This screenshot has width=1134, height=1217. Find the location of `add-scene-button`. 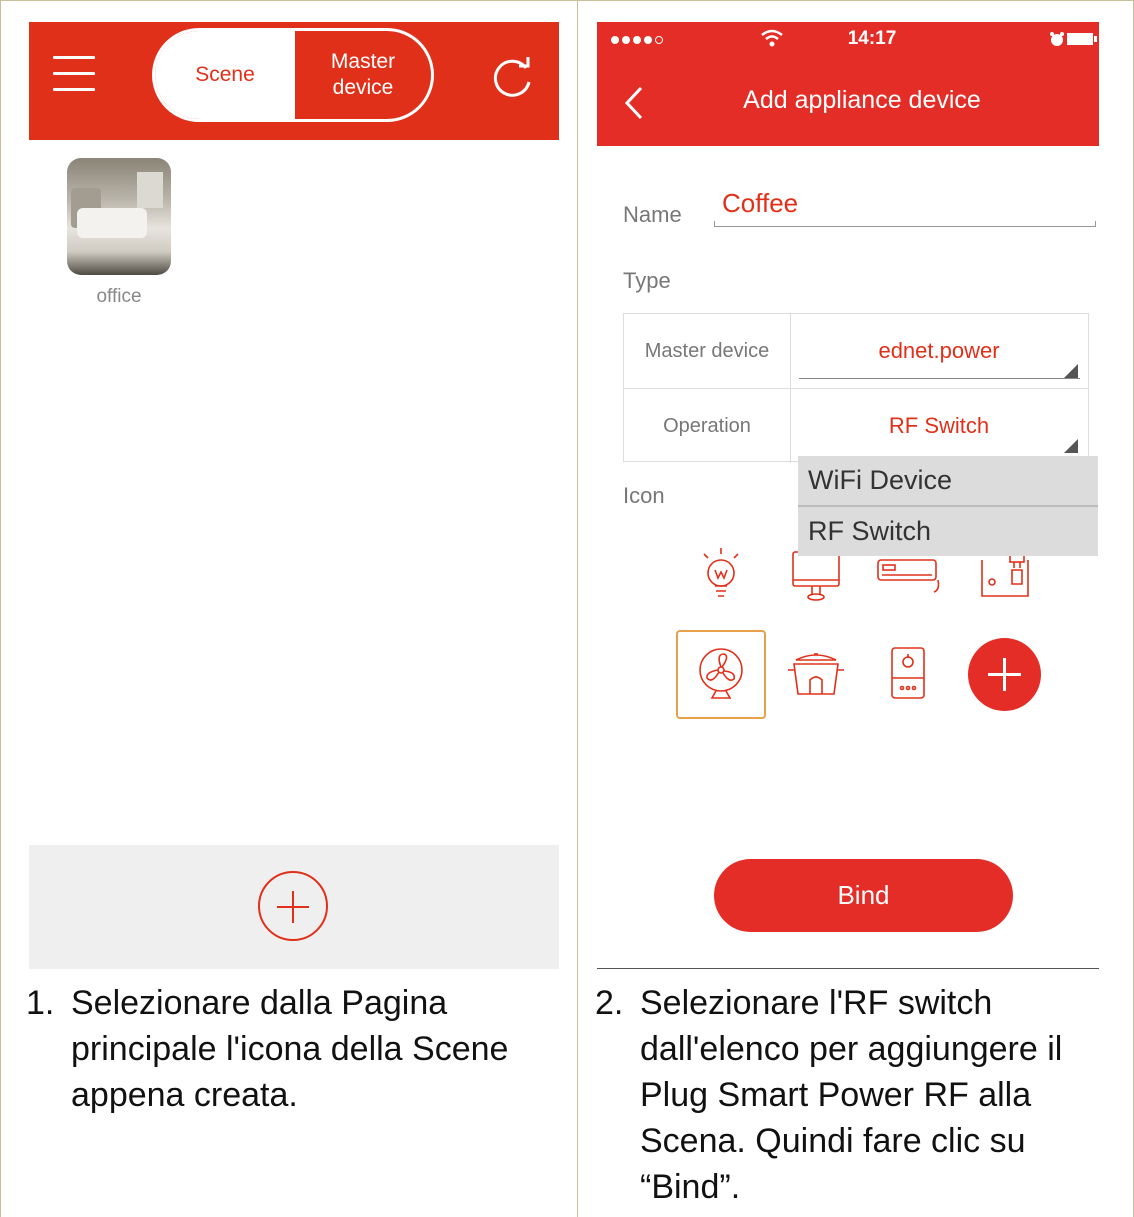

add-scene-button is located at coordinates (293, 906).